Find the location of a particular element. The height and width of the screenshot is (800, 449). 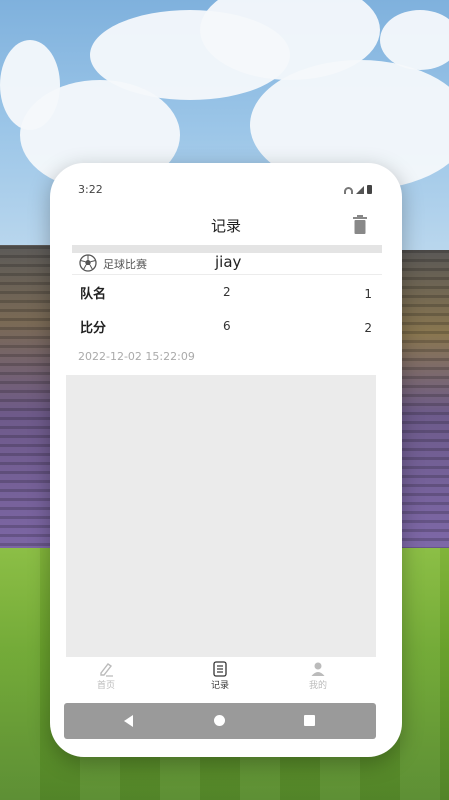

row-value-away: 1 is located at coordinates (368, 294).